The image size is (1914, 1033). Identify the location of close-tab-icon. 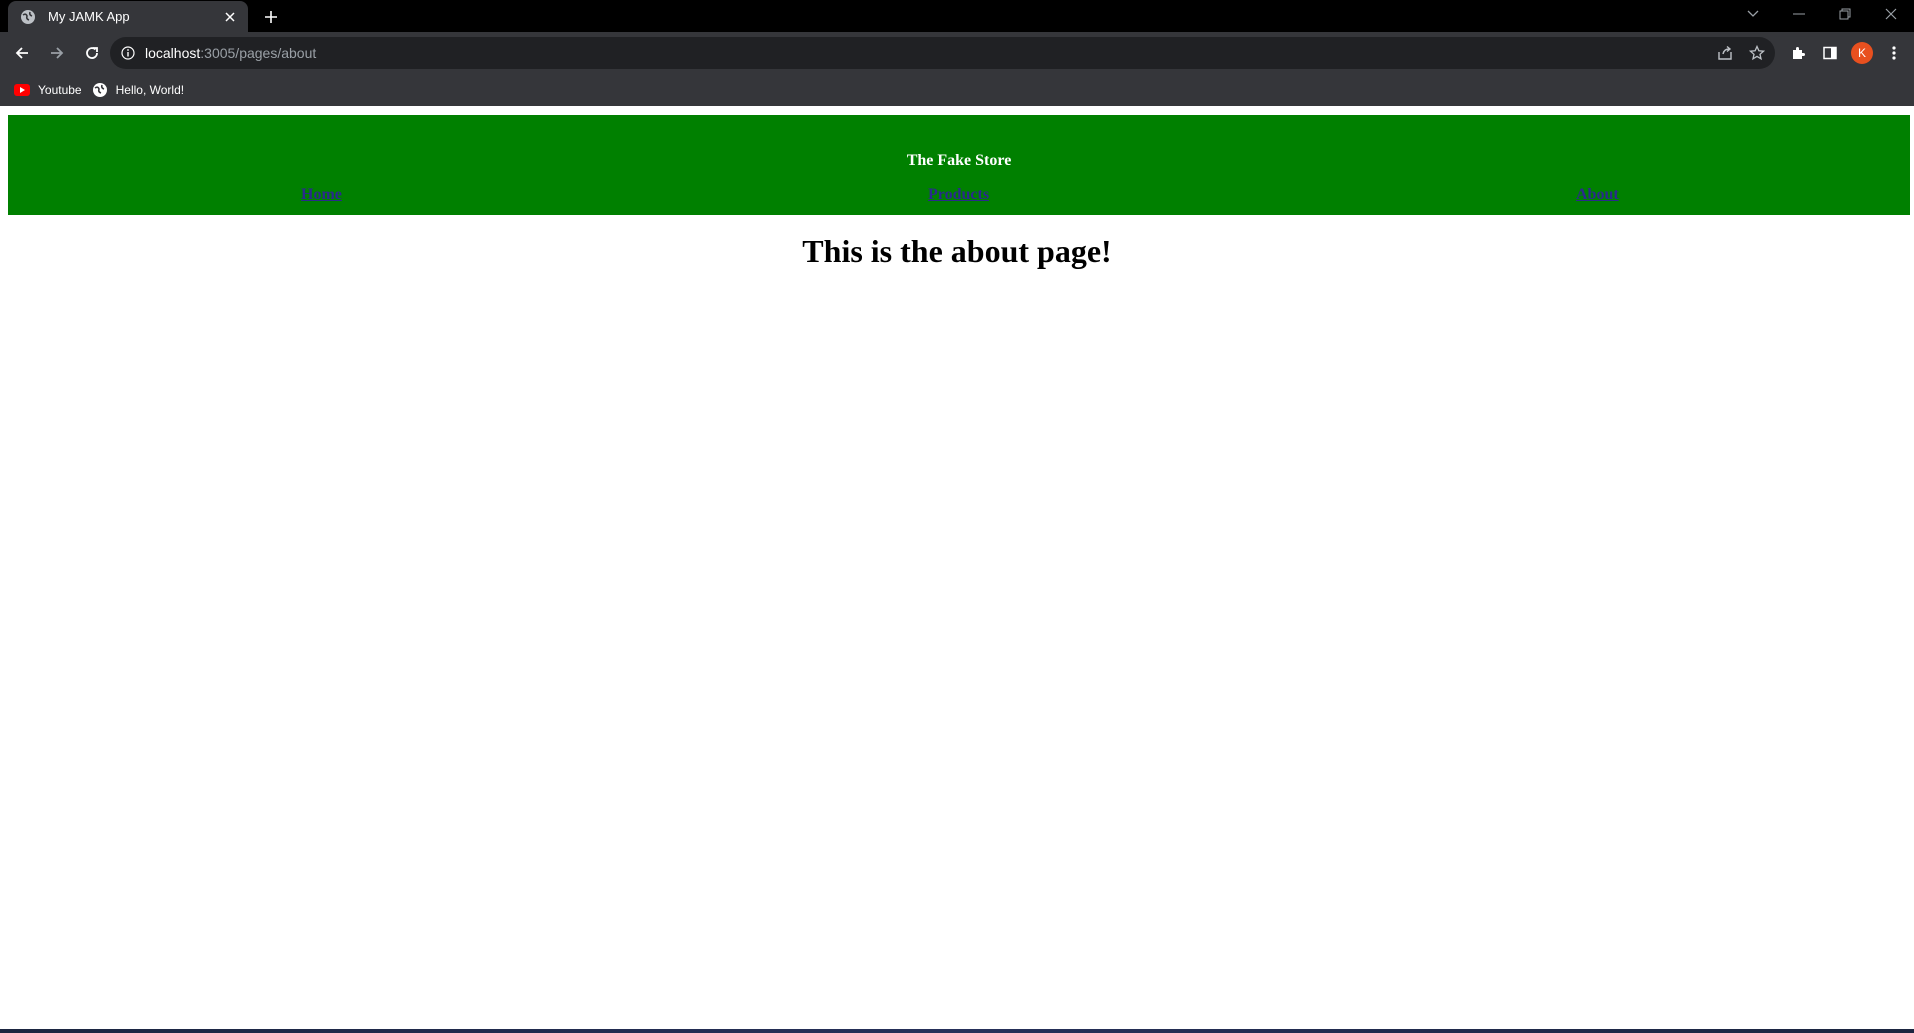
(230, 17).